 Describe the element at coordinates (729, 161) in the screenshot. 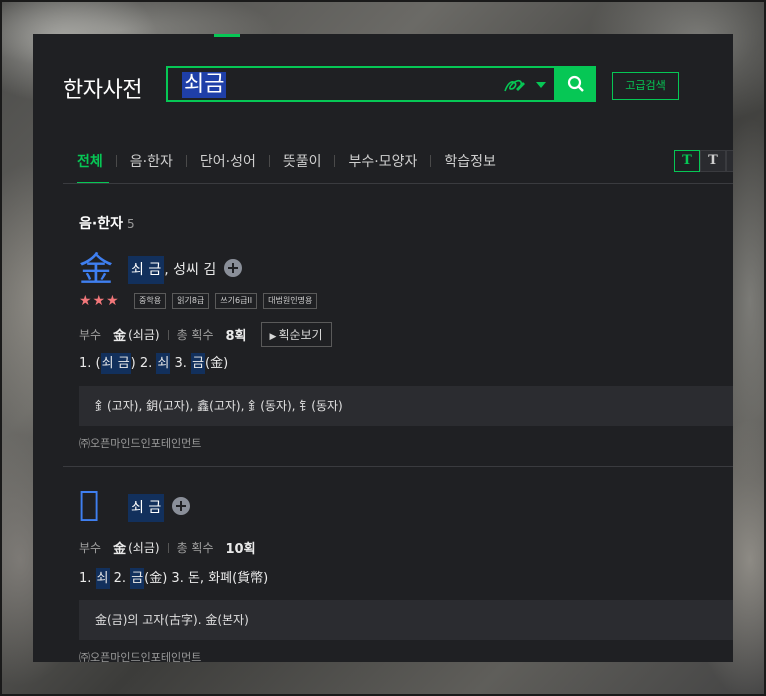

I see `font-style-toggle-3: T` at that location.